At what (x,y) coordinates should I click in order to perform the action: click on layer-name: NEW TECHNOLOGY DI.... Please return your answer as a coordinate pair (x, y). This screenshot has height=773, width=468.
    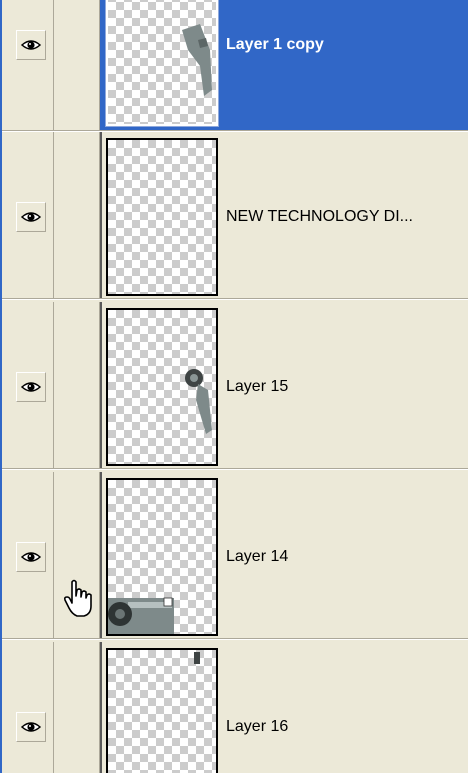
    Looking at the image, I should click on (319, 216).